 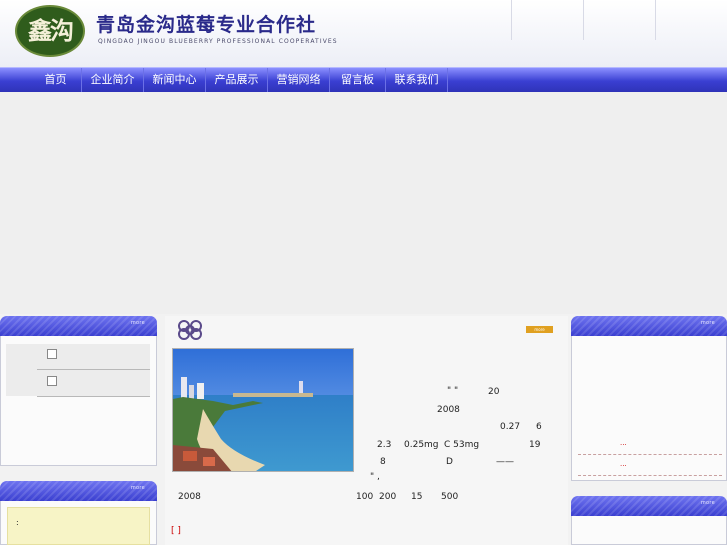 What do you see at coordinates (358, 80) in the screenshot?
I see `nav-item-guestbook: 留言板` at bounding box center [358, 80].